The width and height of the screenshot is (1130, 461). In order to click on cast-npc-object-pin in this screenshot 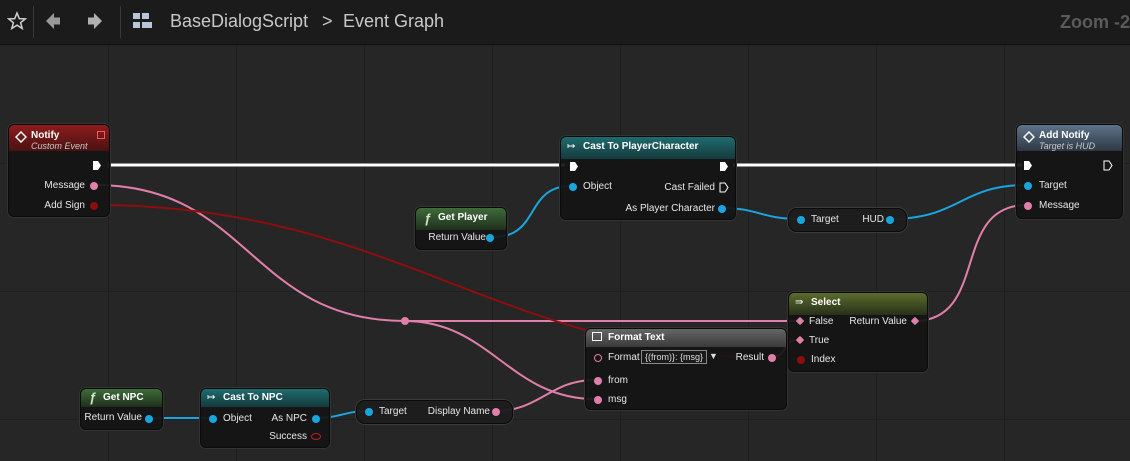, I will do `click(213, 419)`.